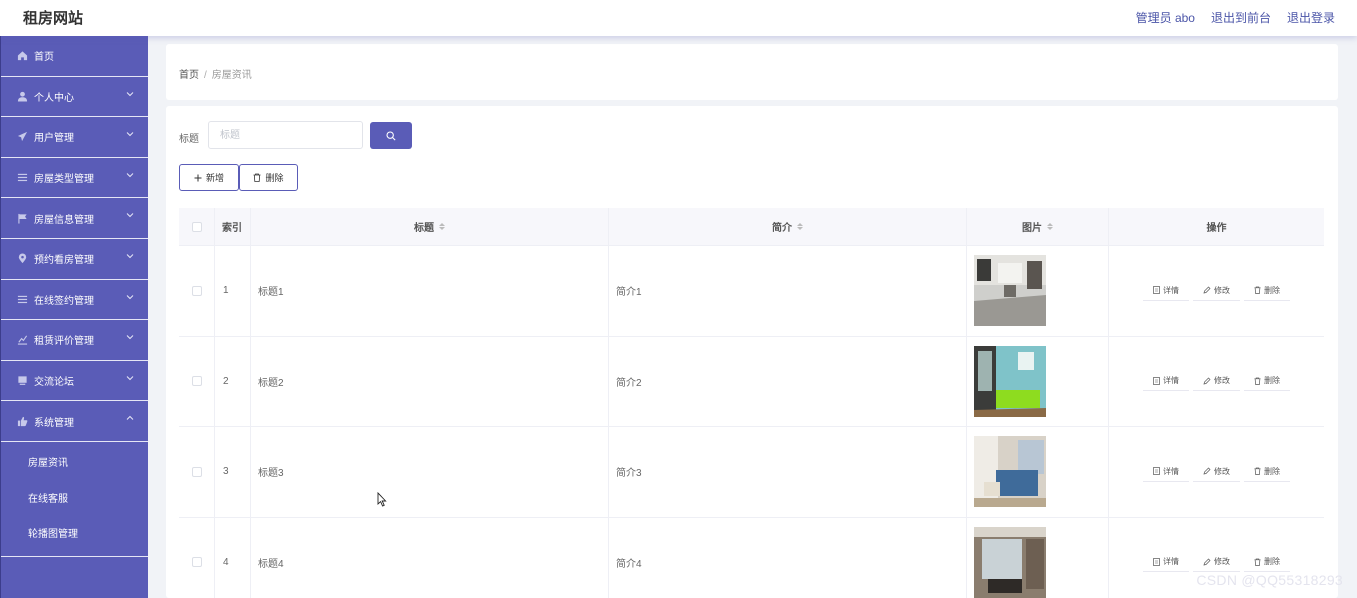 This screenshot has height=598, width=1357. I want to click on sidebar-item-rental-review: 租赁评价管理, so click(74, 340).